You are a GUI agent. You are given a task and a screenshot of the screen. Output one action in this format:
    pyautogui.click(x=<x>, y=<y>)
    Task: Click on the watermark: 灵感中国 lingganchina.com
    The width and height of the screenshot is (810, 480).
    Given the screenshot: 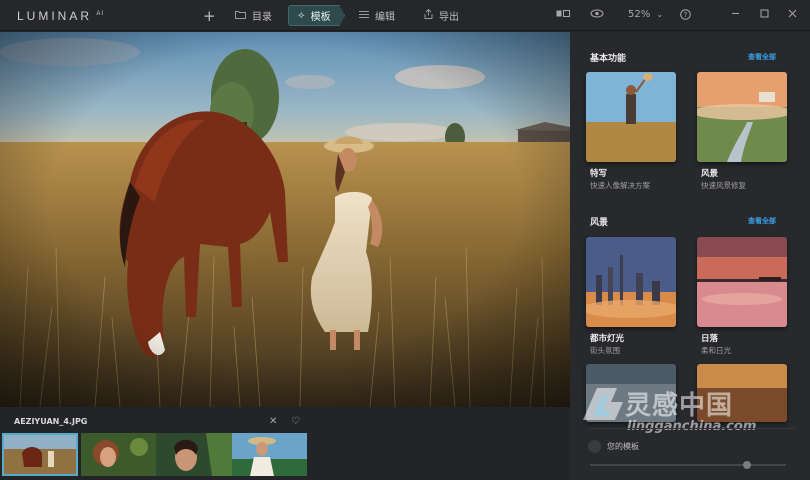 What is the action you would take?
    pyautogui.click(x=690, y=410)
    